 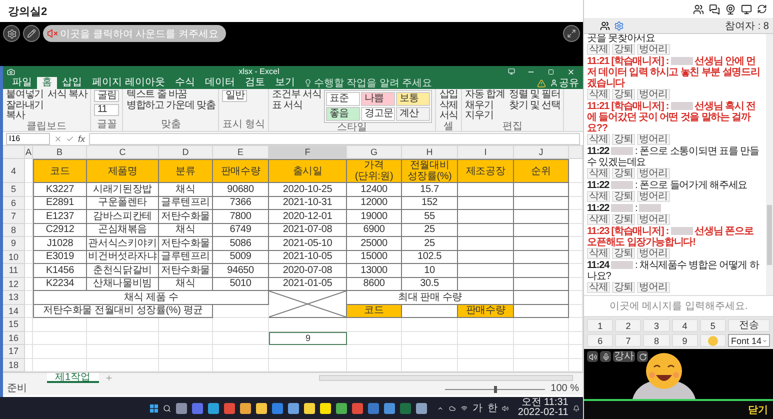 I want to click on font-select: Font 14, so click(x=749, y=340).